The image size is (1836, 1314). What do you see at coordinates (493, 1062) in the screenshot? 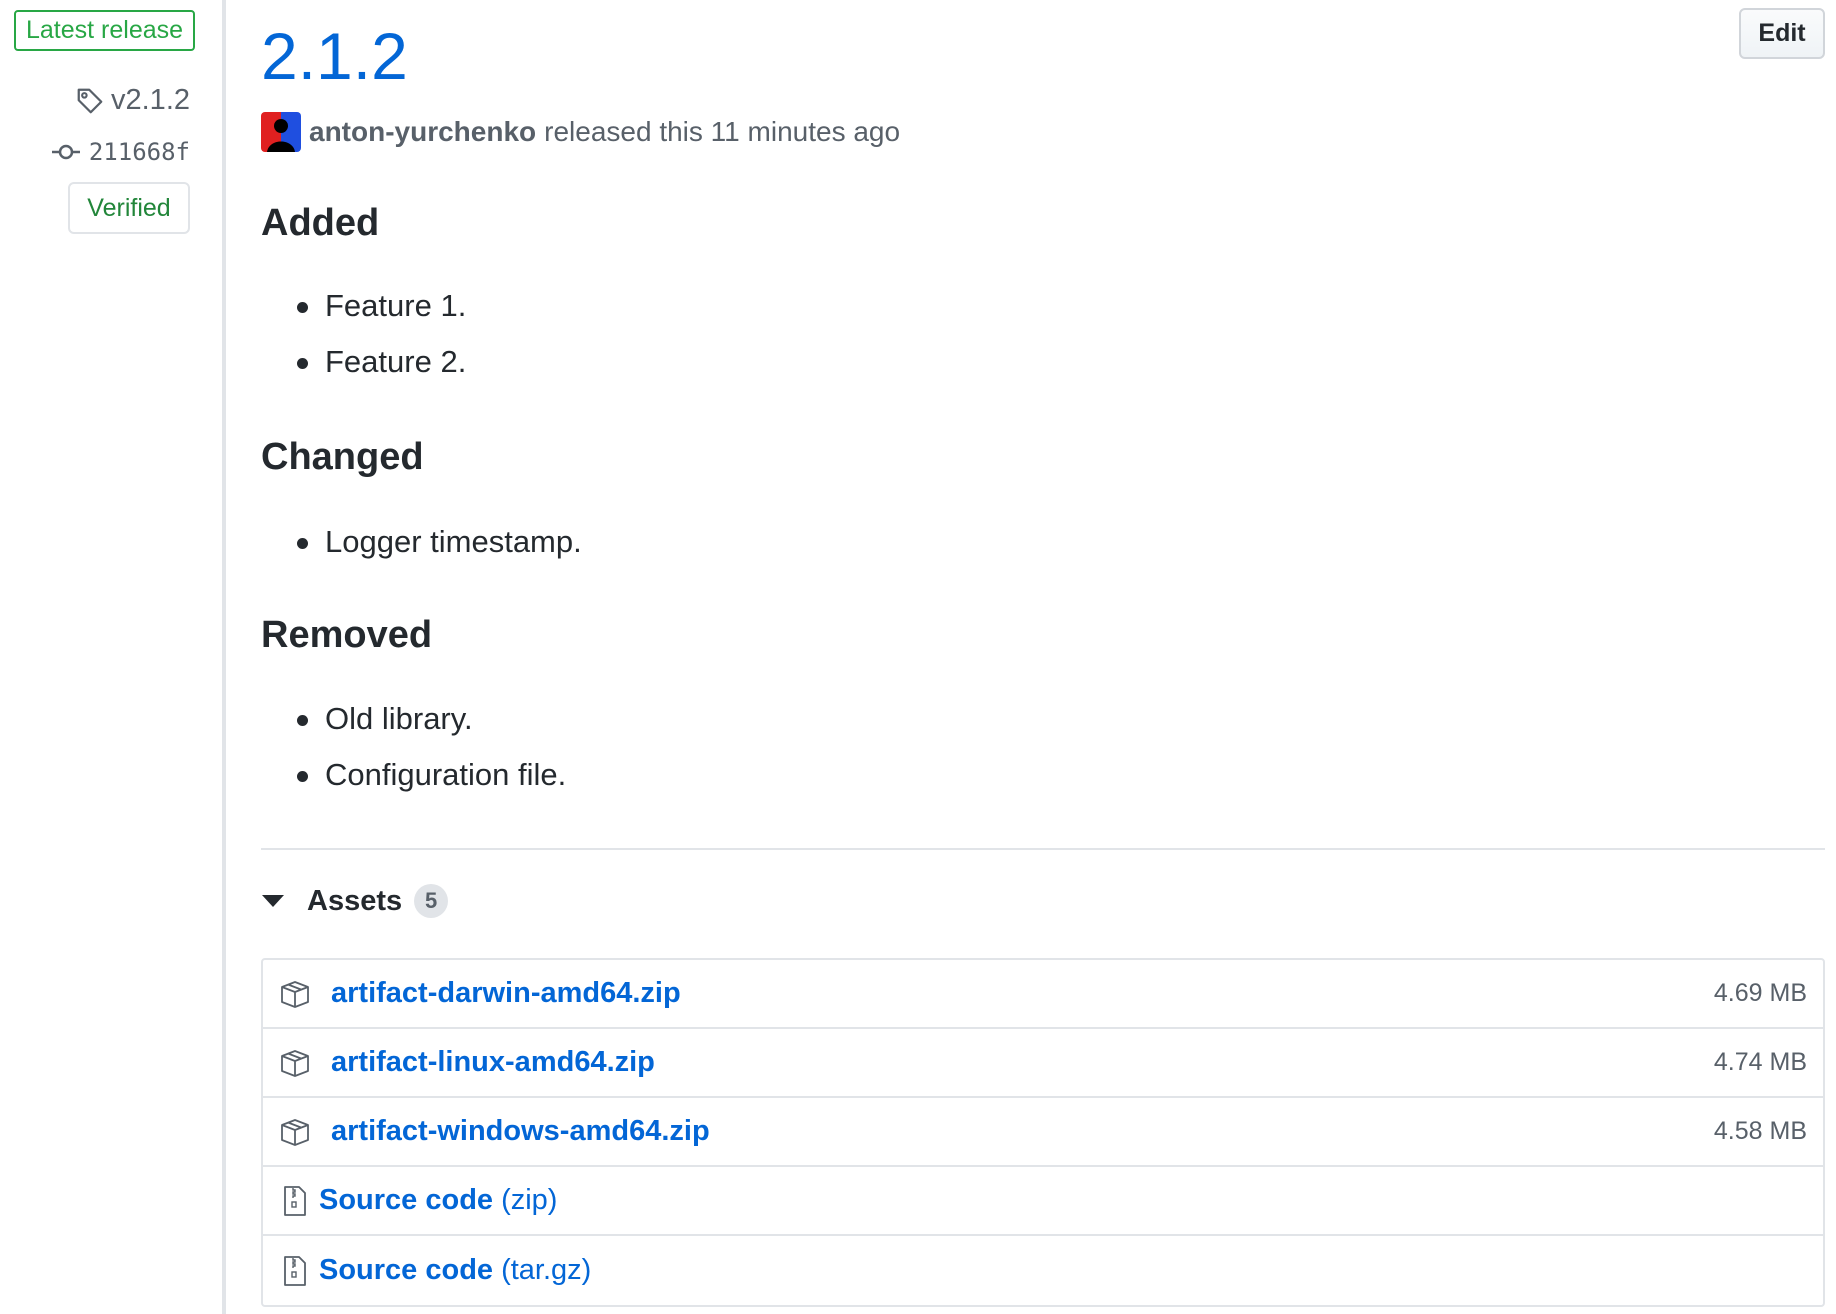
I see `asset-link: artifact-linux-amd64.zip` at bounding box center [493, 1062].